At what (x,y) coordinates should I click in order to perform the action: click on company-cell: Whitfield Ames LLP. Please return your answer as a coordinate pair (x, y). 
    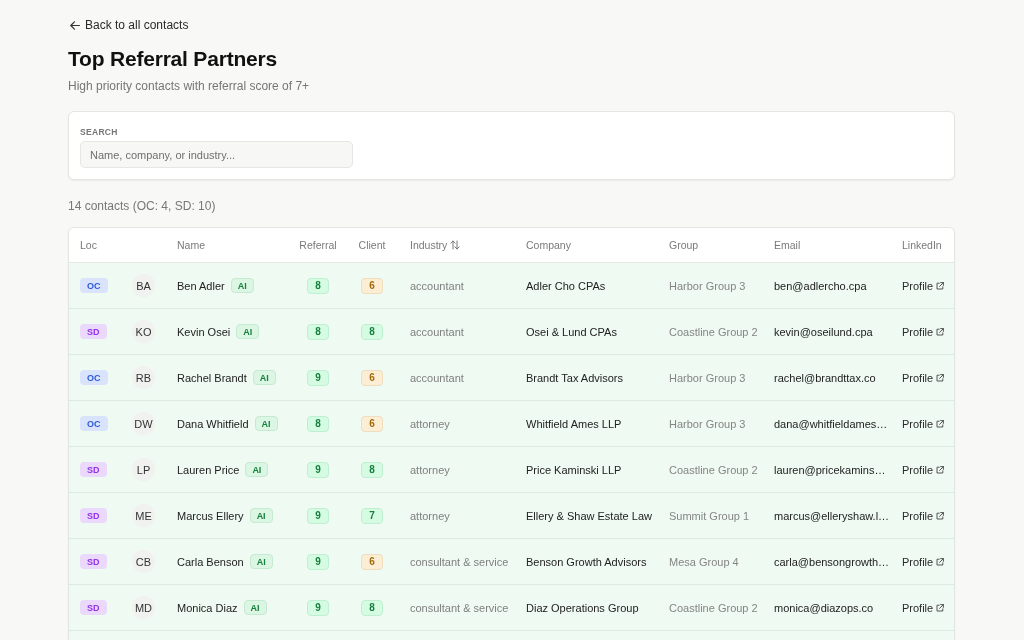
    Looking at the image, I should click on (574, 423).